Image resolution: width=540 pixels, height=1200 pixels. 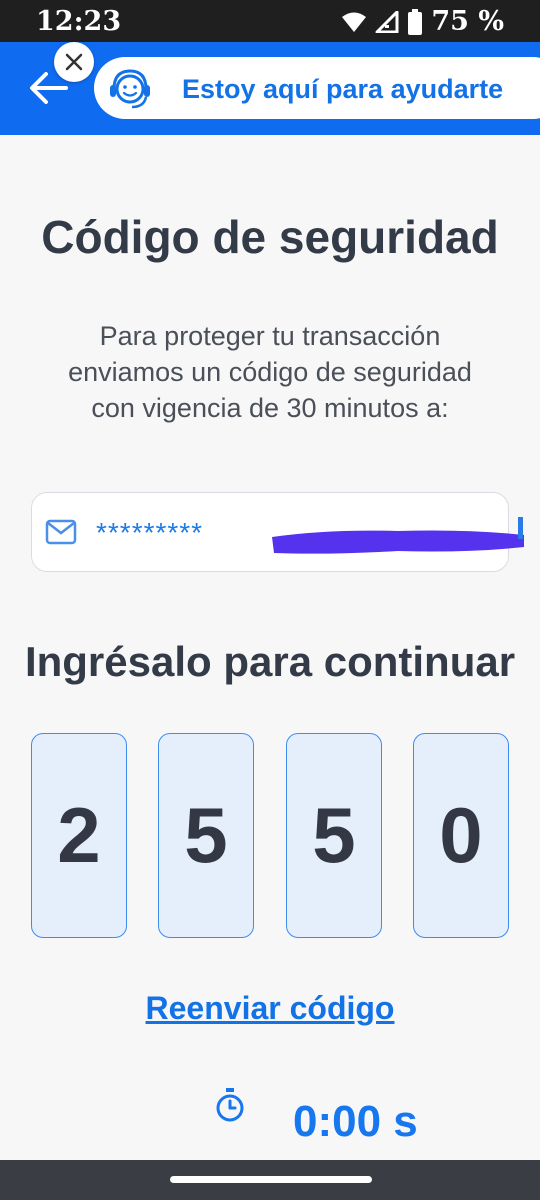 I want to click on destination-email-field: *********, so click(x=277, y=532).